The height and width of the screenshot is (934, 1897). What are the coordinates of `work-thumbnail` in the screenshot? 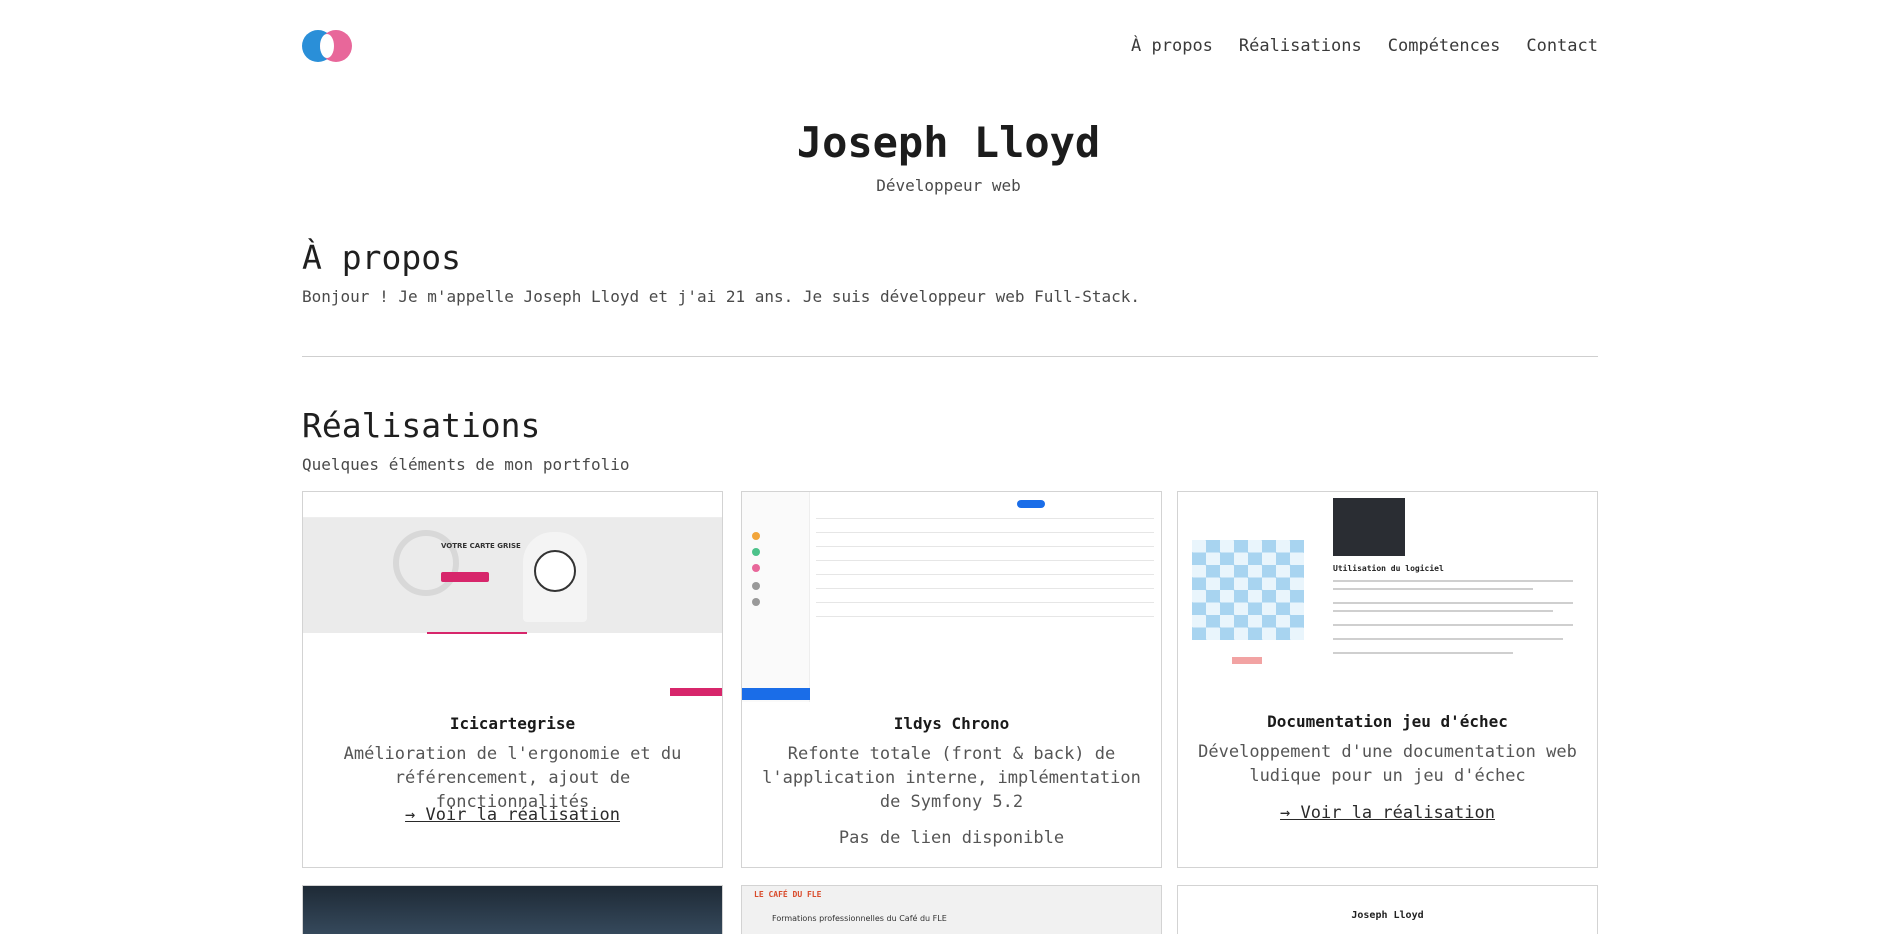 It's located at (951, 597).